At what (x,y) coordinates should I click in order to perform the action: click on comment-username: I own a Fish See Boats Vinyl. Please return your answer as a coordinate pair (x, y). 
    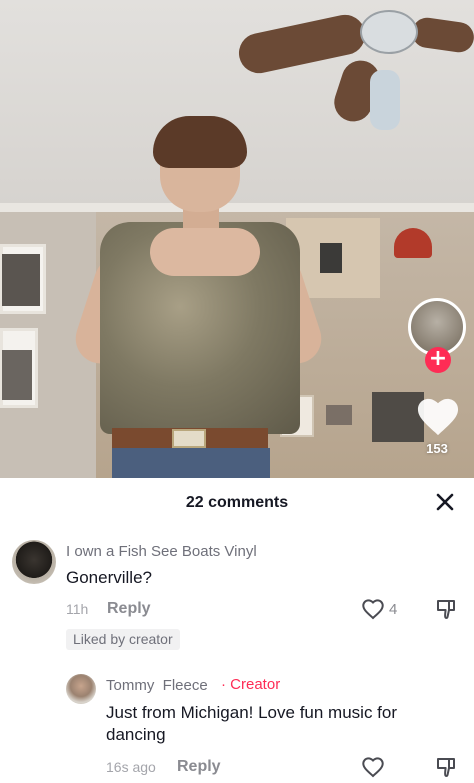
    Looking at the image, I should click on (161, 551).